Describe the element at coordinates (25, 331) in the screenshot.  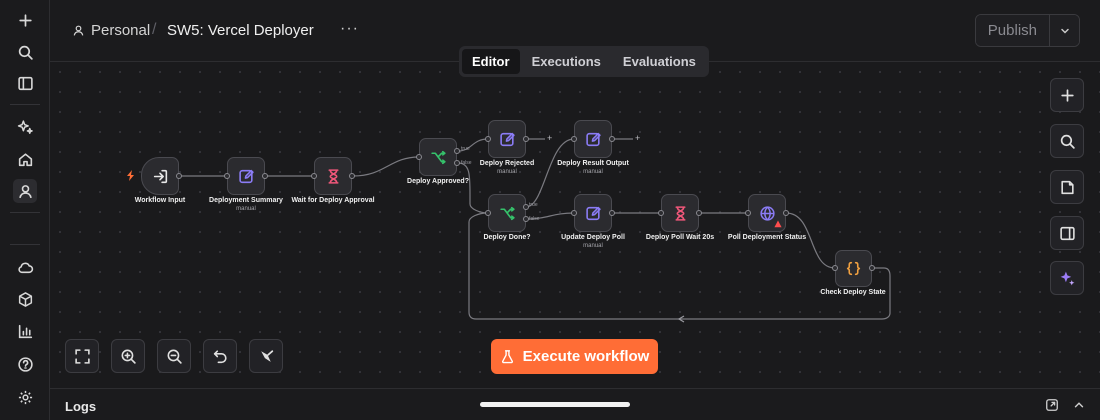
I see `bar-chart-icon` at that location.